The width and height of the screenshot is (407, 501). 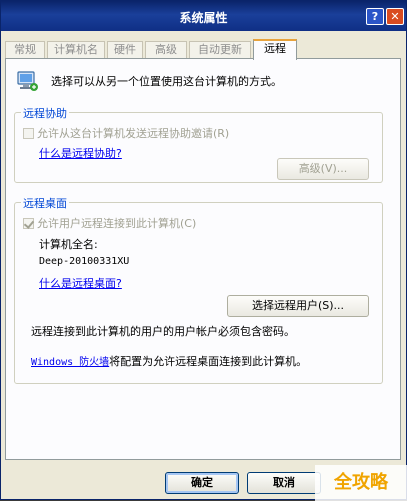 What do you see at coordinates (80, 153) in the screenshot?
I see `what-is-remote-assistance-link: 什么是远程协助?` at bounding box center [80, 153].